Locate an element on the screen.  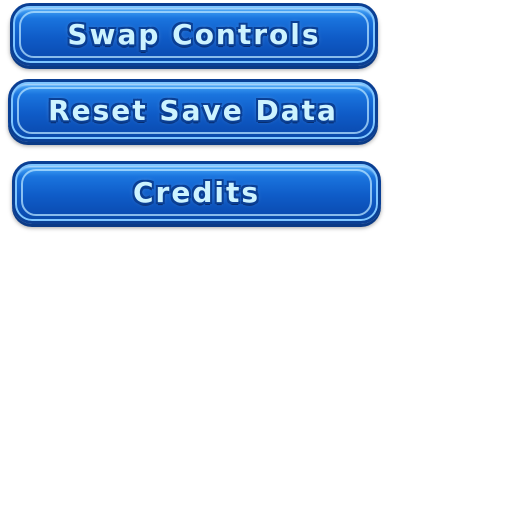
swap-controls-button: Swap Controls is located at coordinates (194, 34).